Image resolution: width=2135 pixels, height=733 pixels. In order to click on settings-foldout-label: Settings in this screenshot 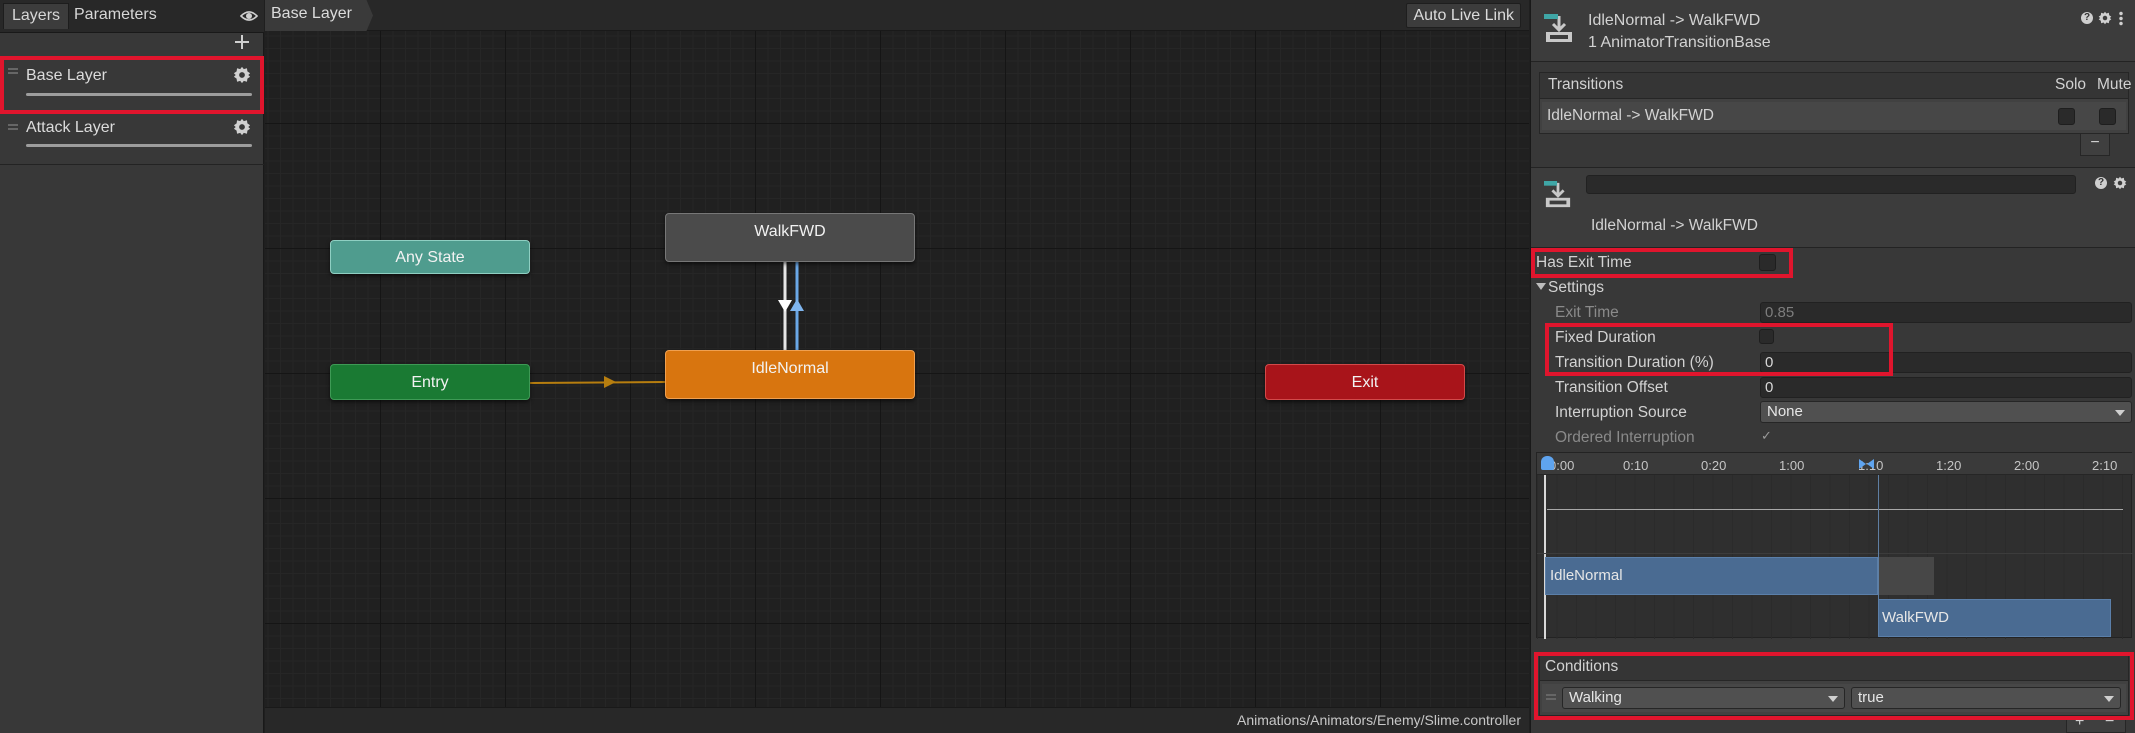, I will do `click(1576, 288)`.